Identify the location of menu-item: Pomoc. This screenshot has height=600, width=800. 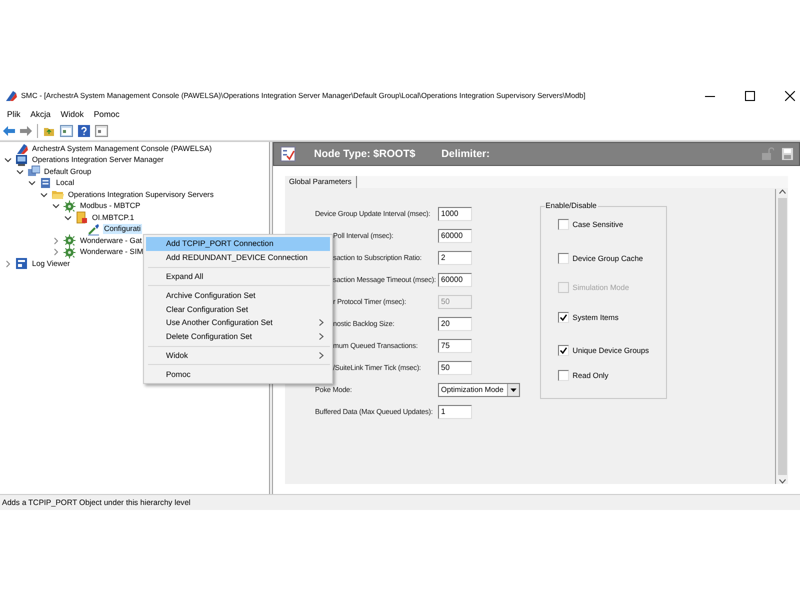
(106, 113).